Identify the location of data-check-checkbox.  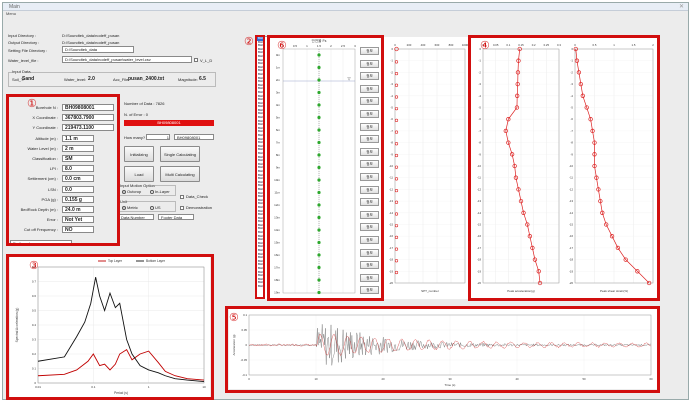
(182, 197).